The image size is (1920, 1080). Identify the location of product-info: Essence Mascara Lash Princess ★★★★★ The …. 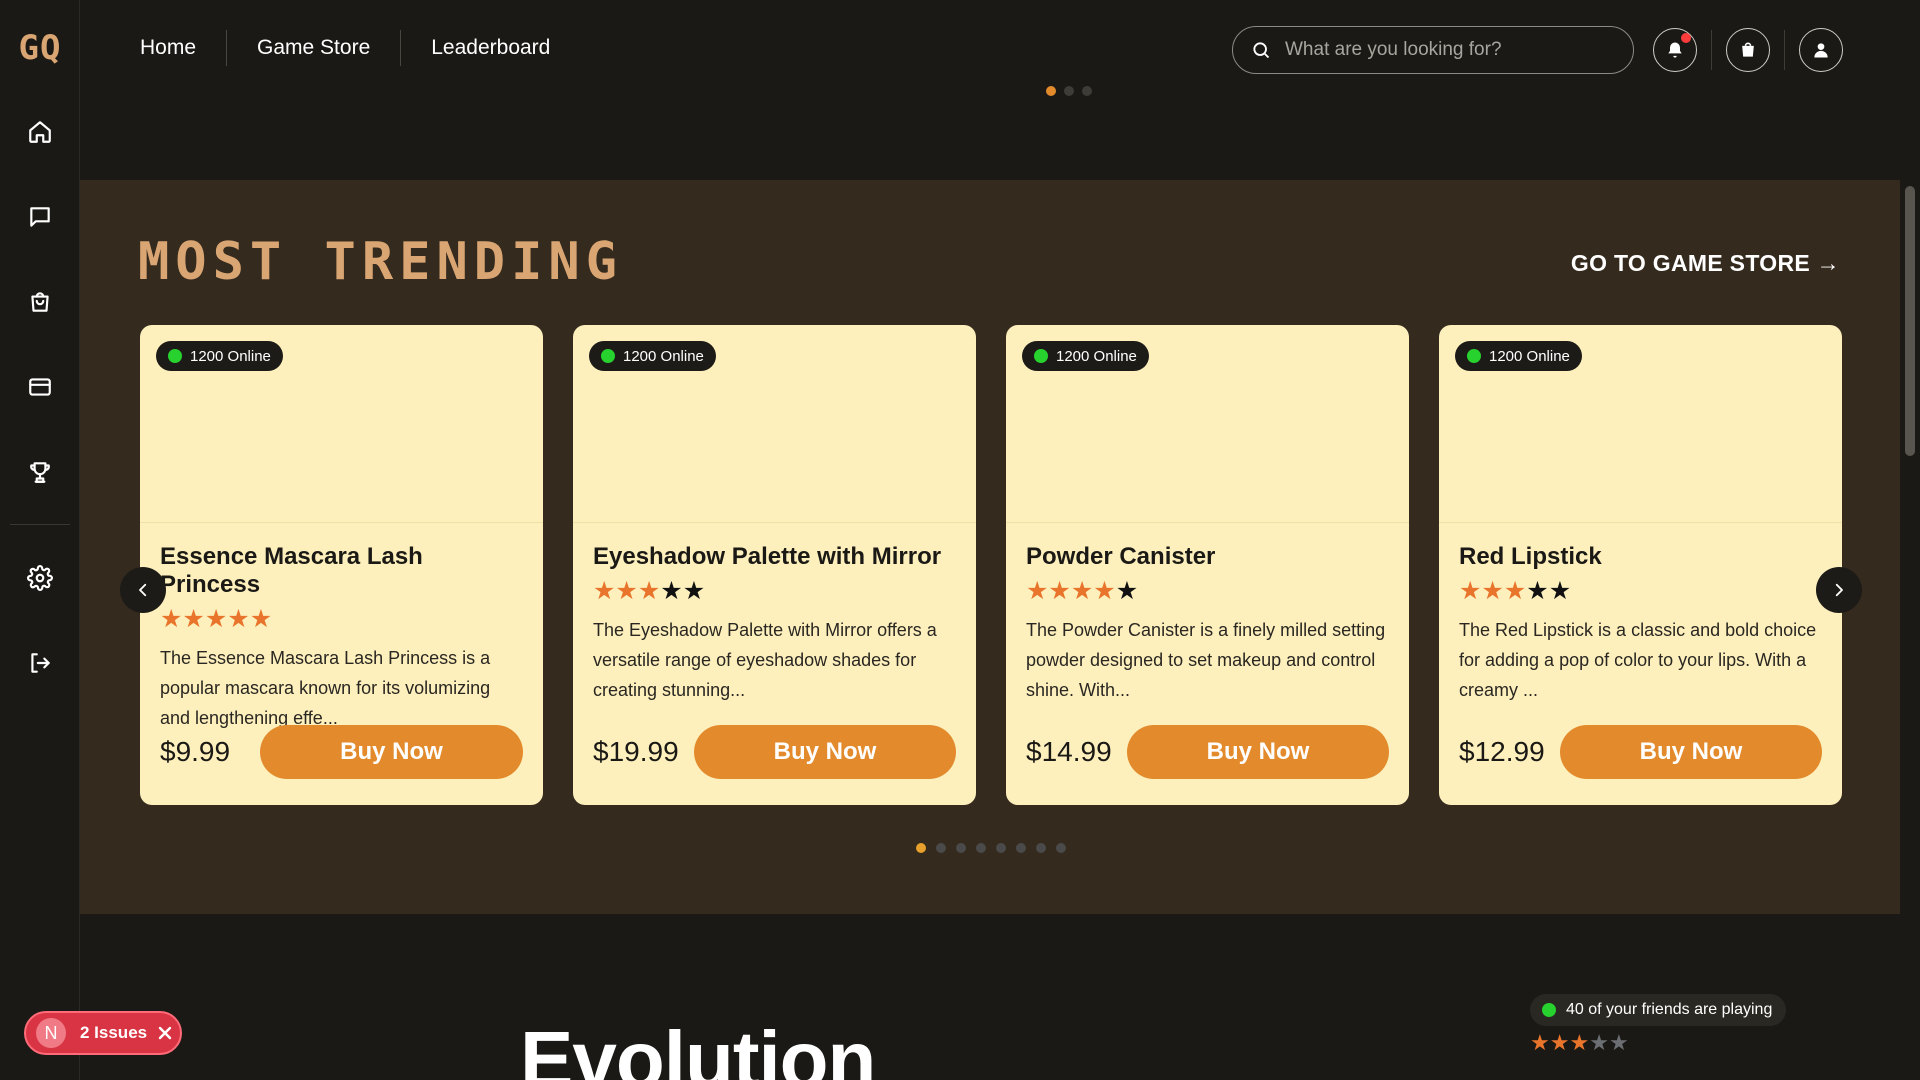
(342, 638).